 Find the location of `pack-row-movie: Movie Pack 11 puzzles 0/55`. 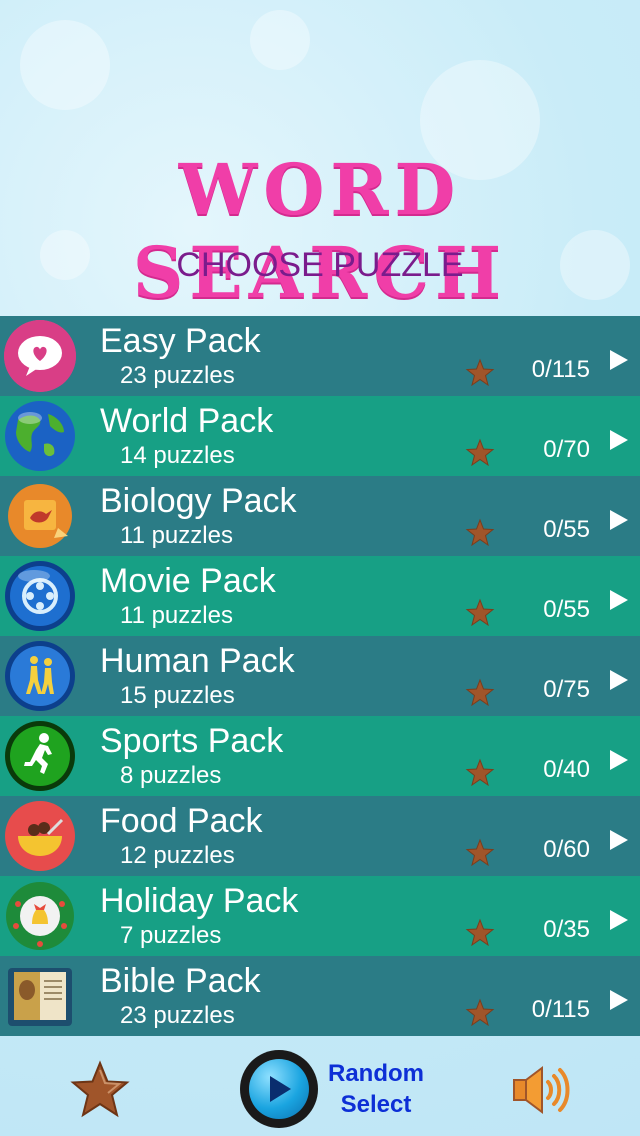

pack-row-movie: Movie Pack 11 puzzles 0/55 is located at coordinates (320, 596).